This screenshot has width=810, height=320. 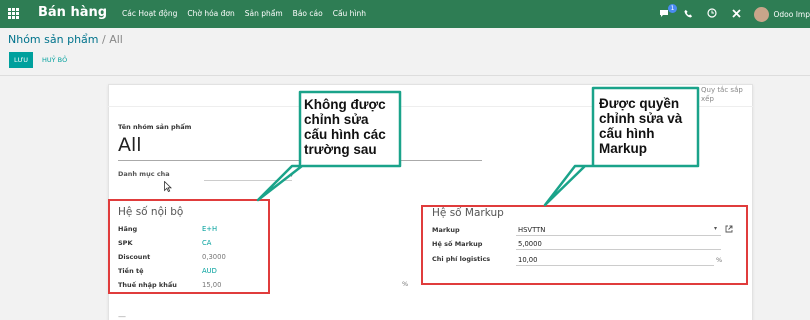 I want to click on callout-right-text: Được quyền chỉnh sửa và cấu hình Markup, so click(x=640, y=126).